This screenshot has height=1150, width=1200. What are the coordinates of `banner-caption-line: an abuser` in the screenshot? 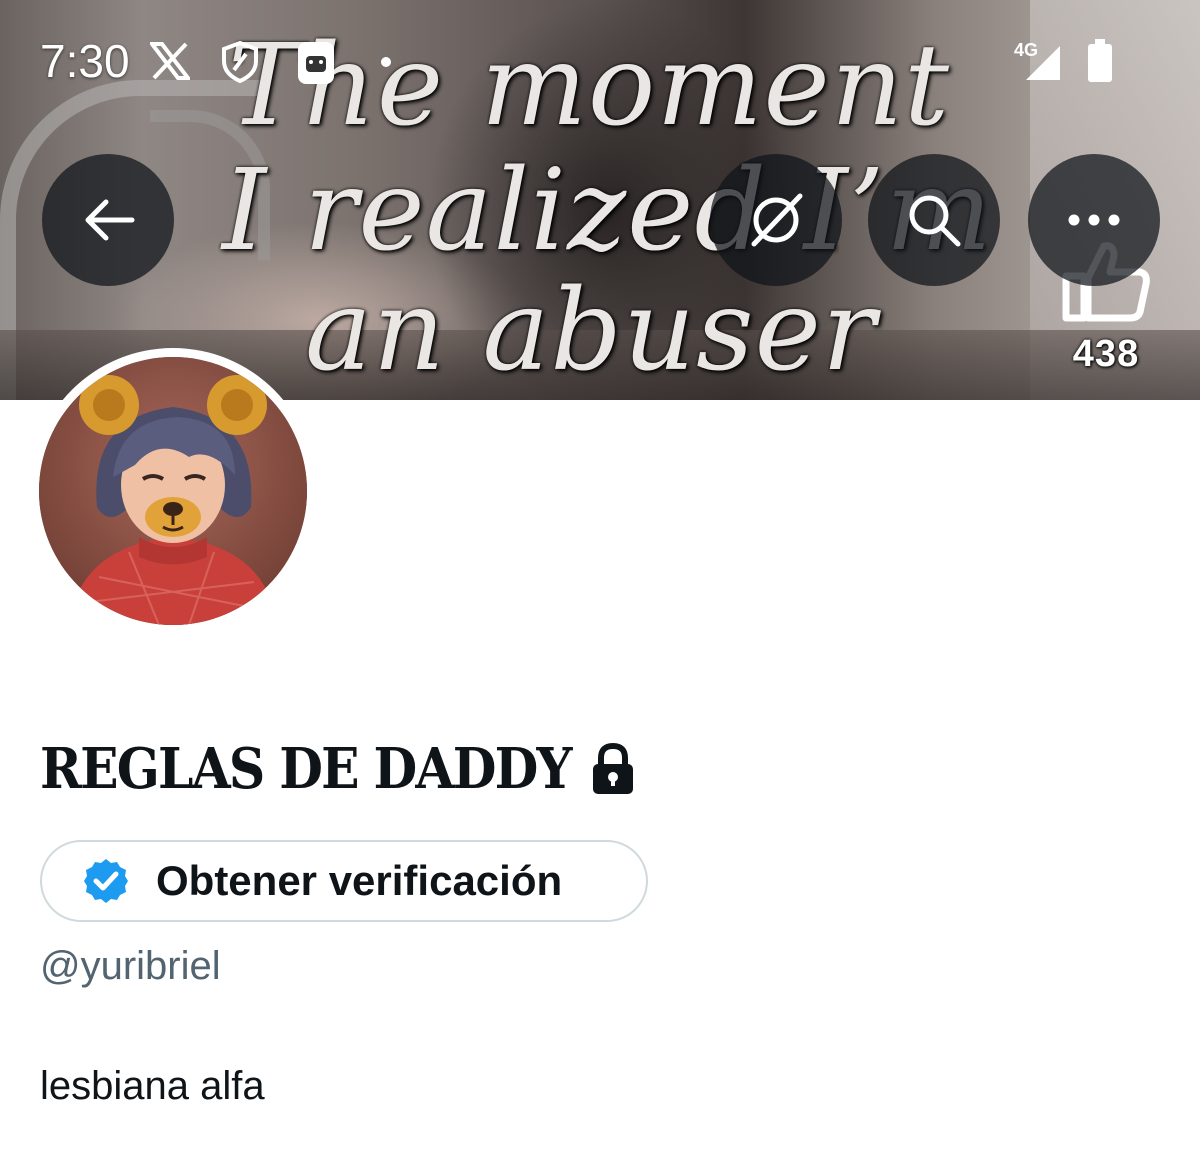 It's located at (591, 331).